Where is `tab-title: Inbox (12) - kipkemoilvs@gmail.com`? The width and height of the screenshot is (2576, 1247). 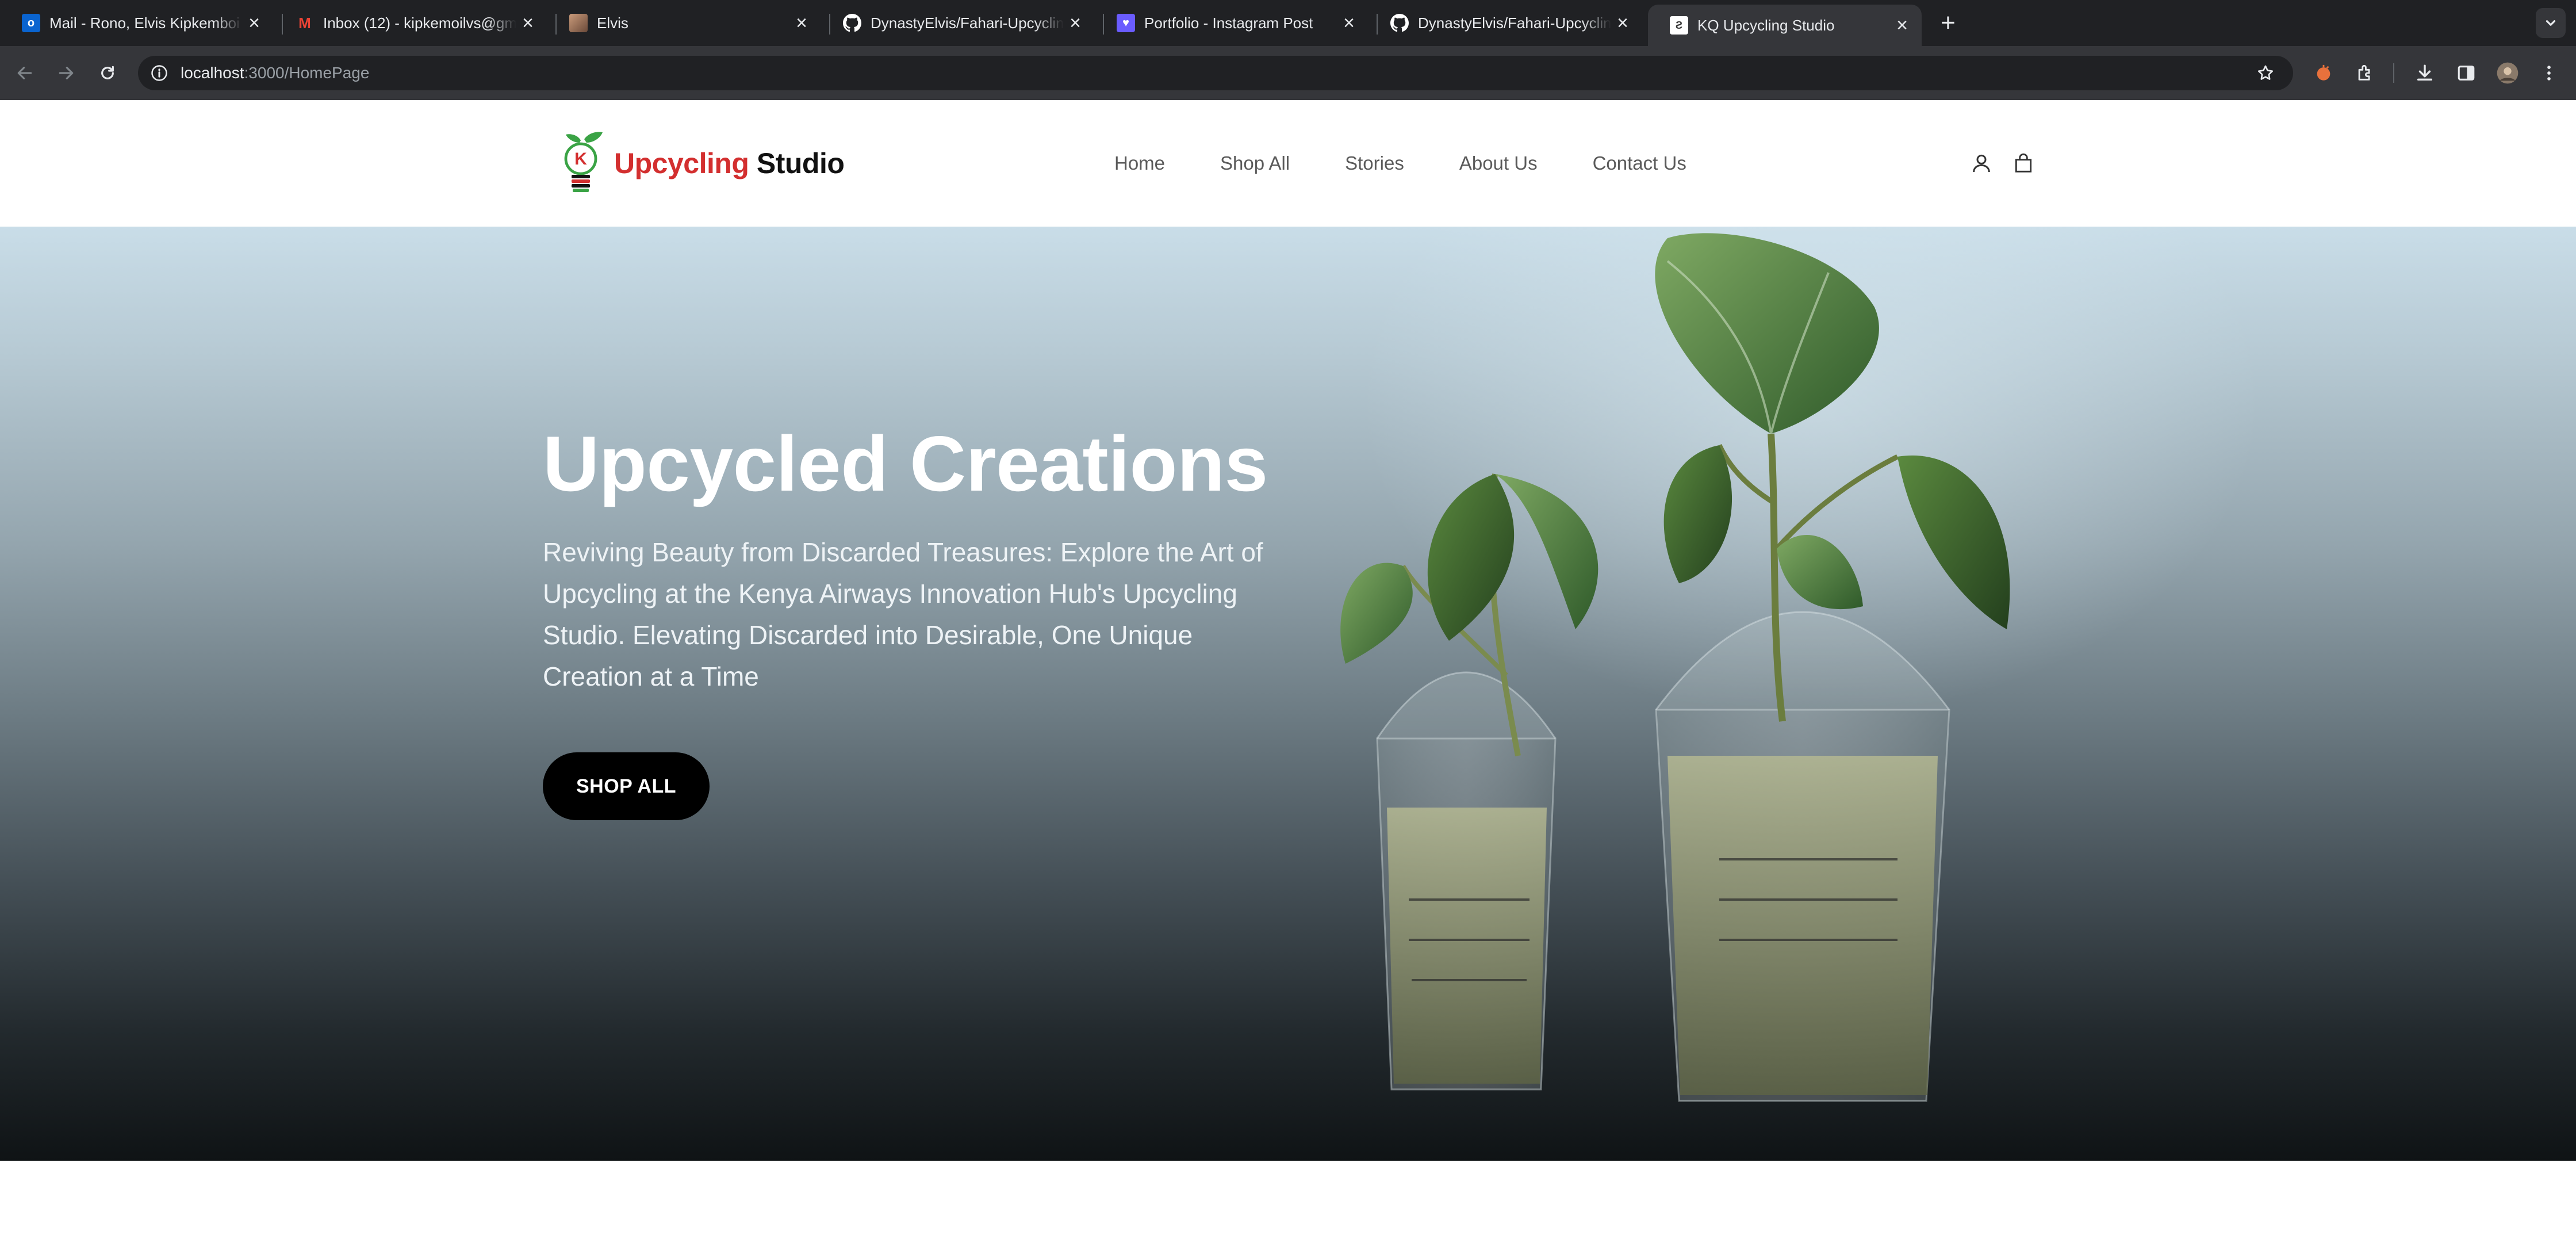 tab-title: Inbox (12) - kipkemoilvs@gmail.com is located at coordinates (419, 23).